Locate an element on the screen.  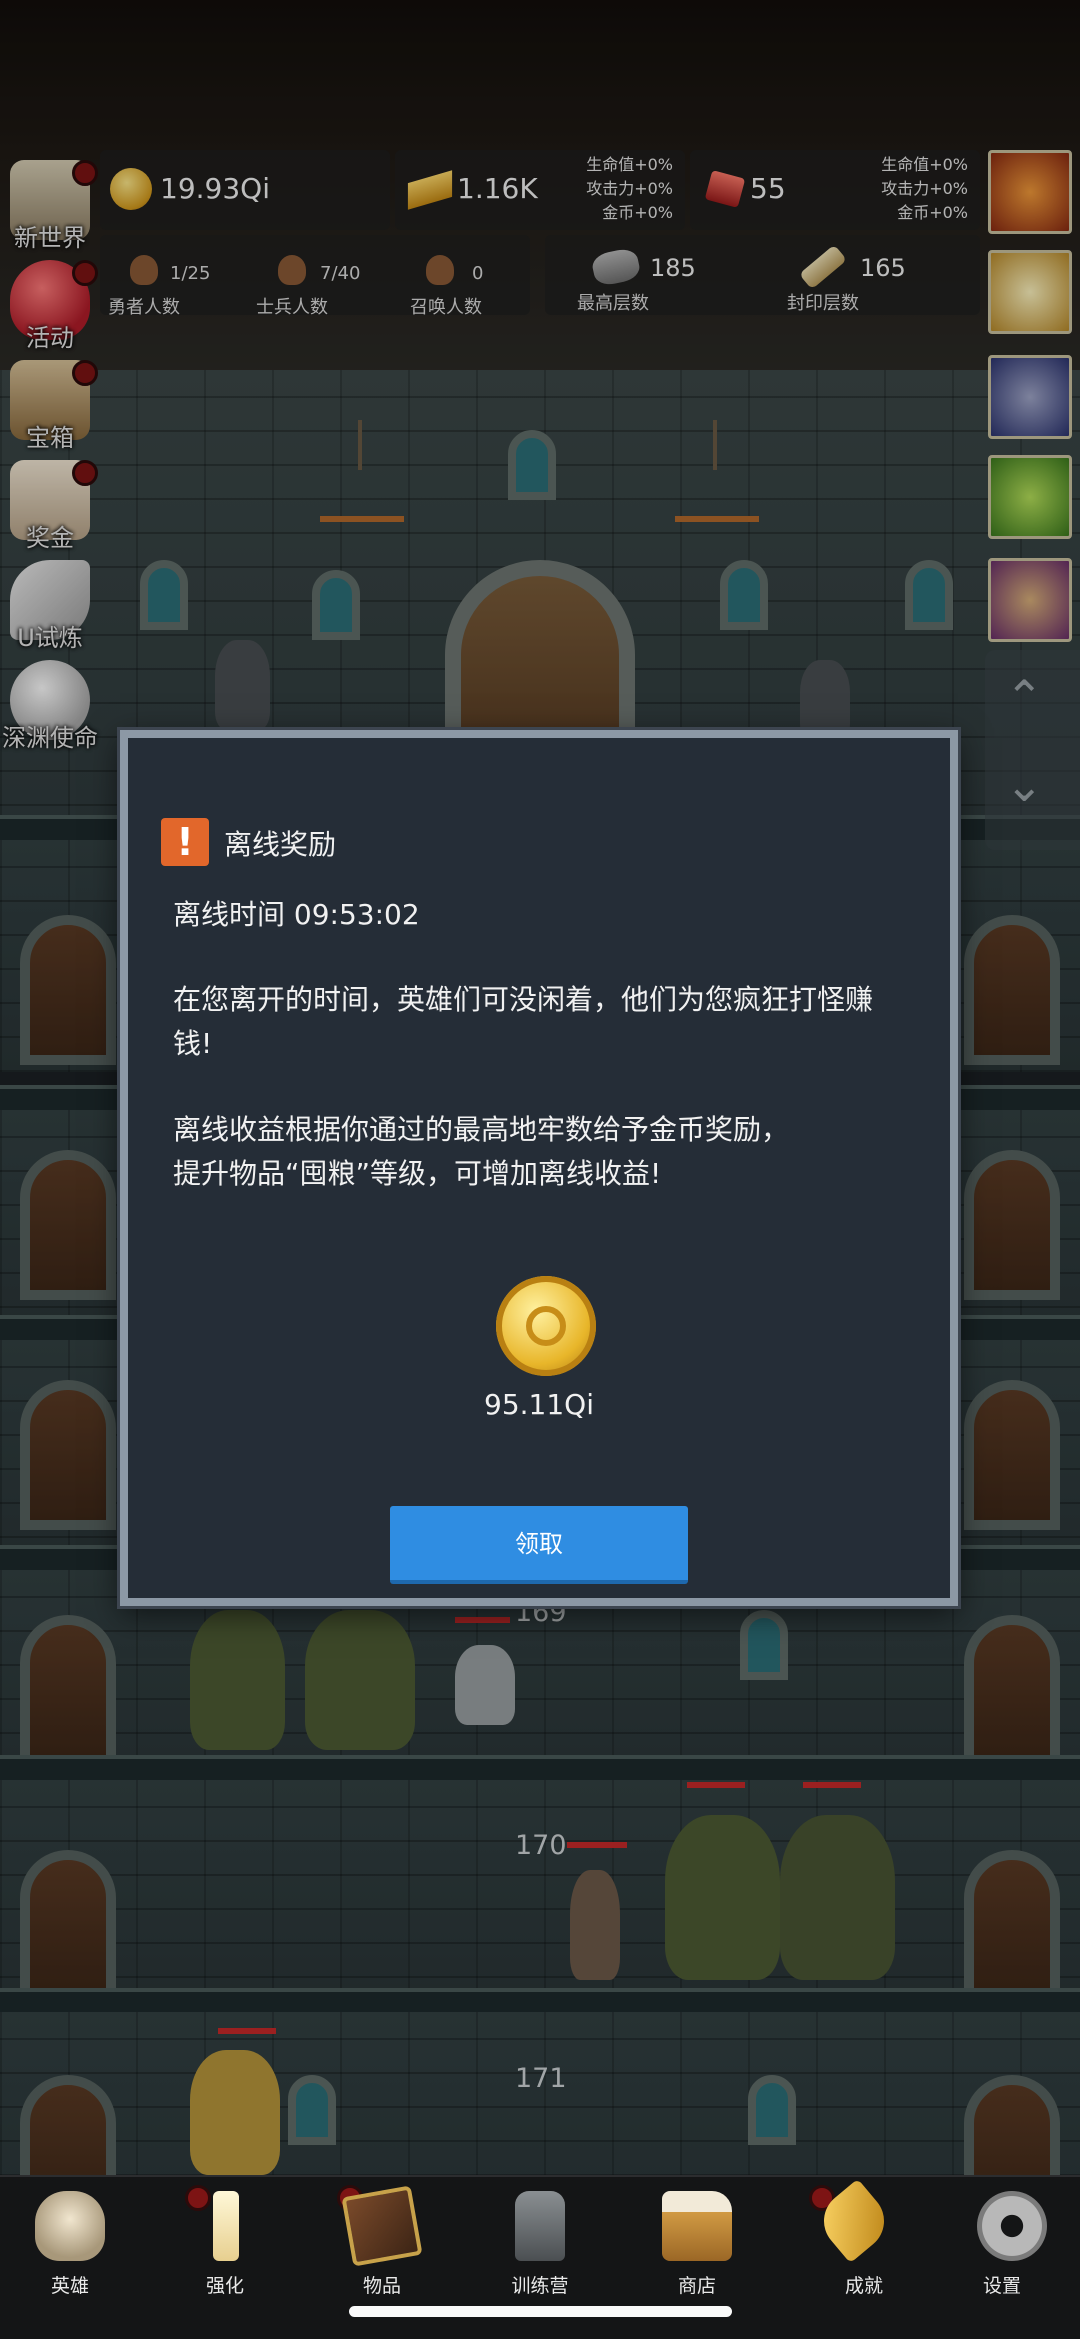
reward-coin-icon is located at coordinates (546, 1326).